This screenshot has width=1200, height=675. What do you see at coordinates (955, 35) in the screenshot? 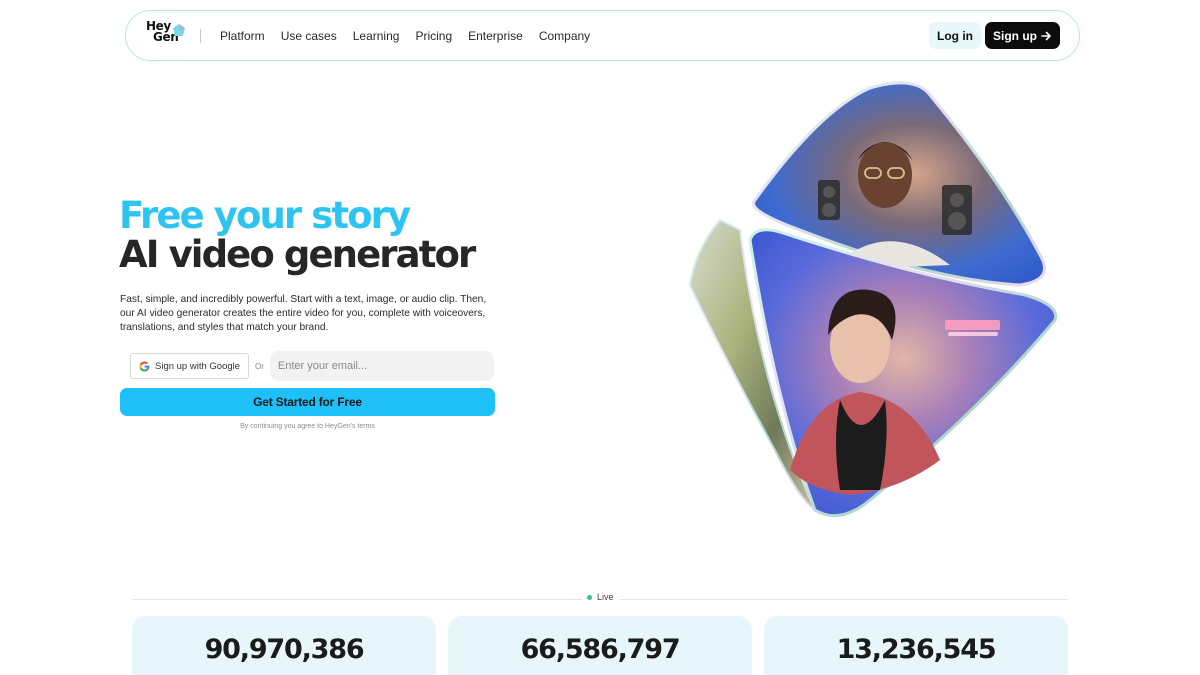
I see `login-button: Log in` at bounding box center [955, 35].